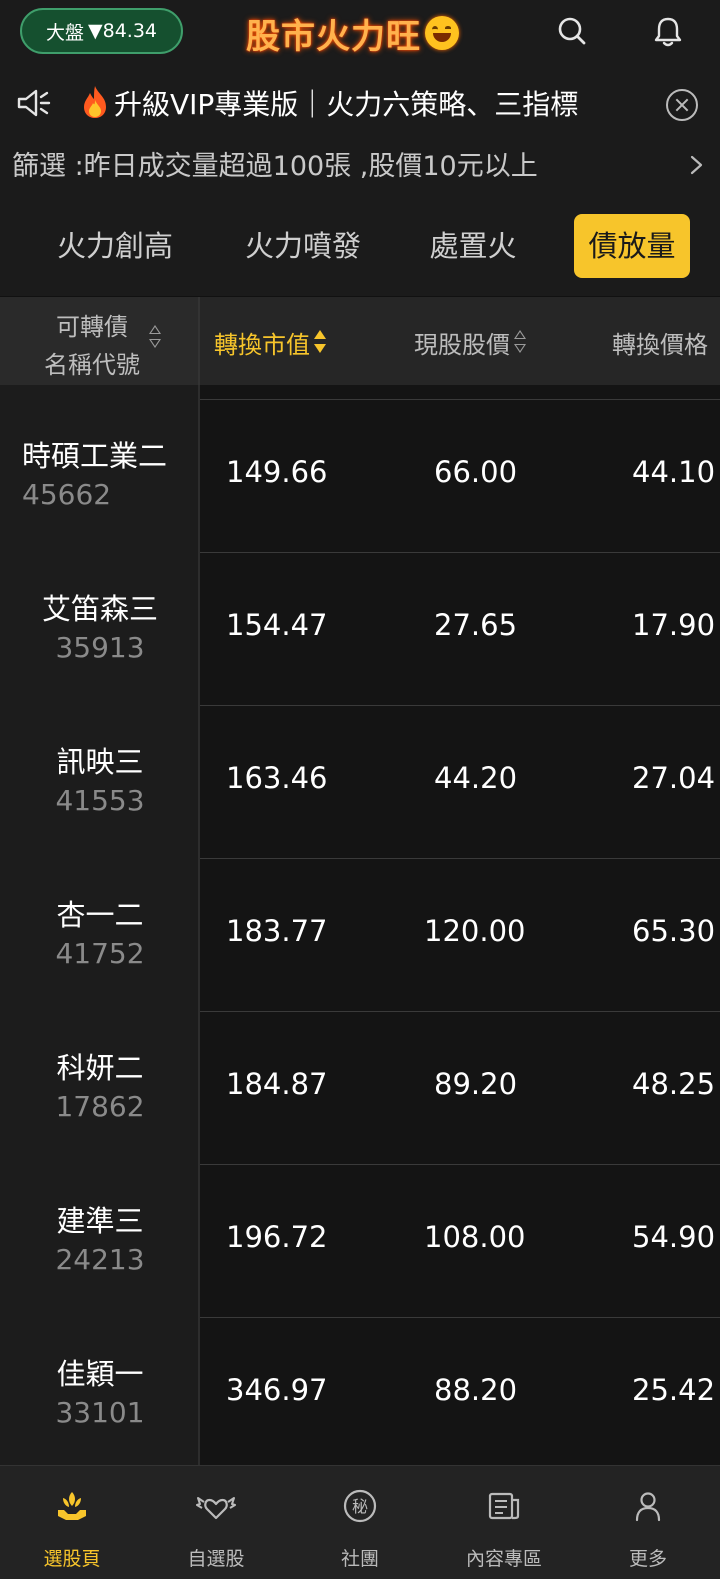  Describe the element at coordinates (100, 341) in the screenshot. I see `header-bond-name-code: 可轉債 名稱代號` at that location.